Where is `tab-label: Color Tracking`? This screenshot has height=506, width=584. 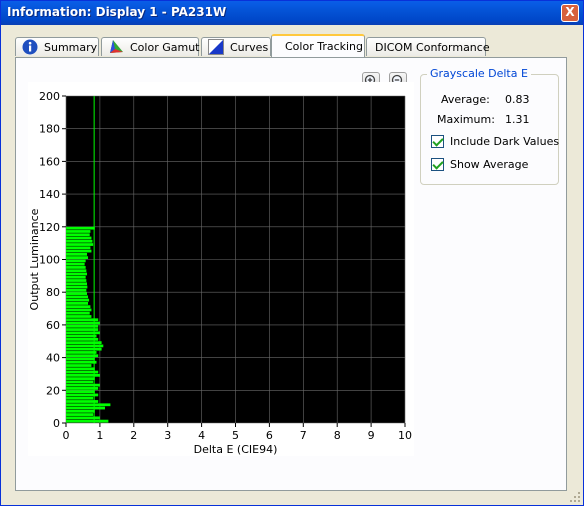
tab-label: Color Tracking is located at coordinates (324, 46).